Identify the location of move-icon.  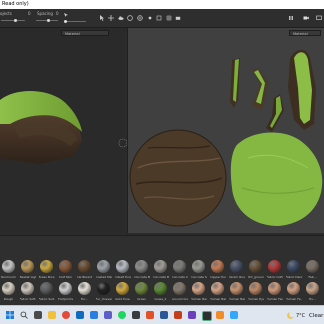
(111, 18).